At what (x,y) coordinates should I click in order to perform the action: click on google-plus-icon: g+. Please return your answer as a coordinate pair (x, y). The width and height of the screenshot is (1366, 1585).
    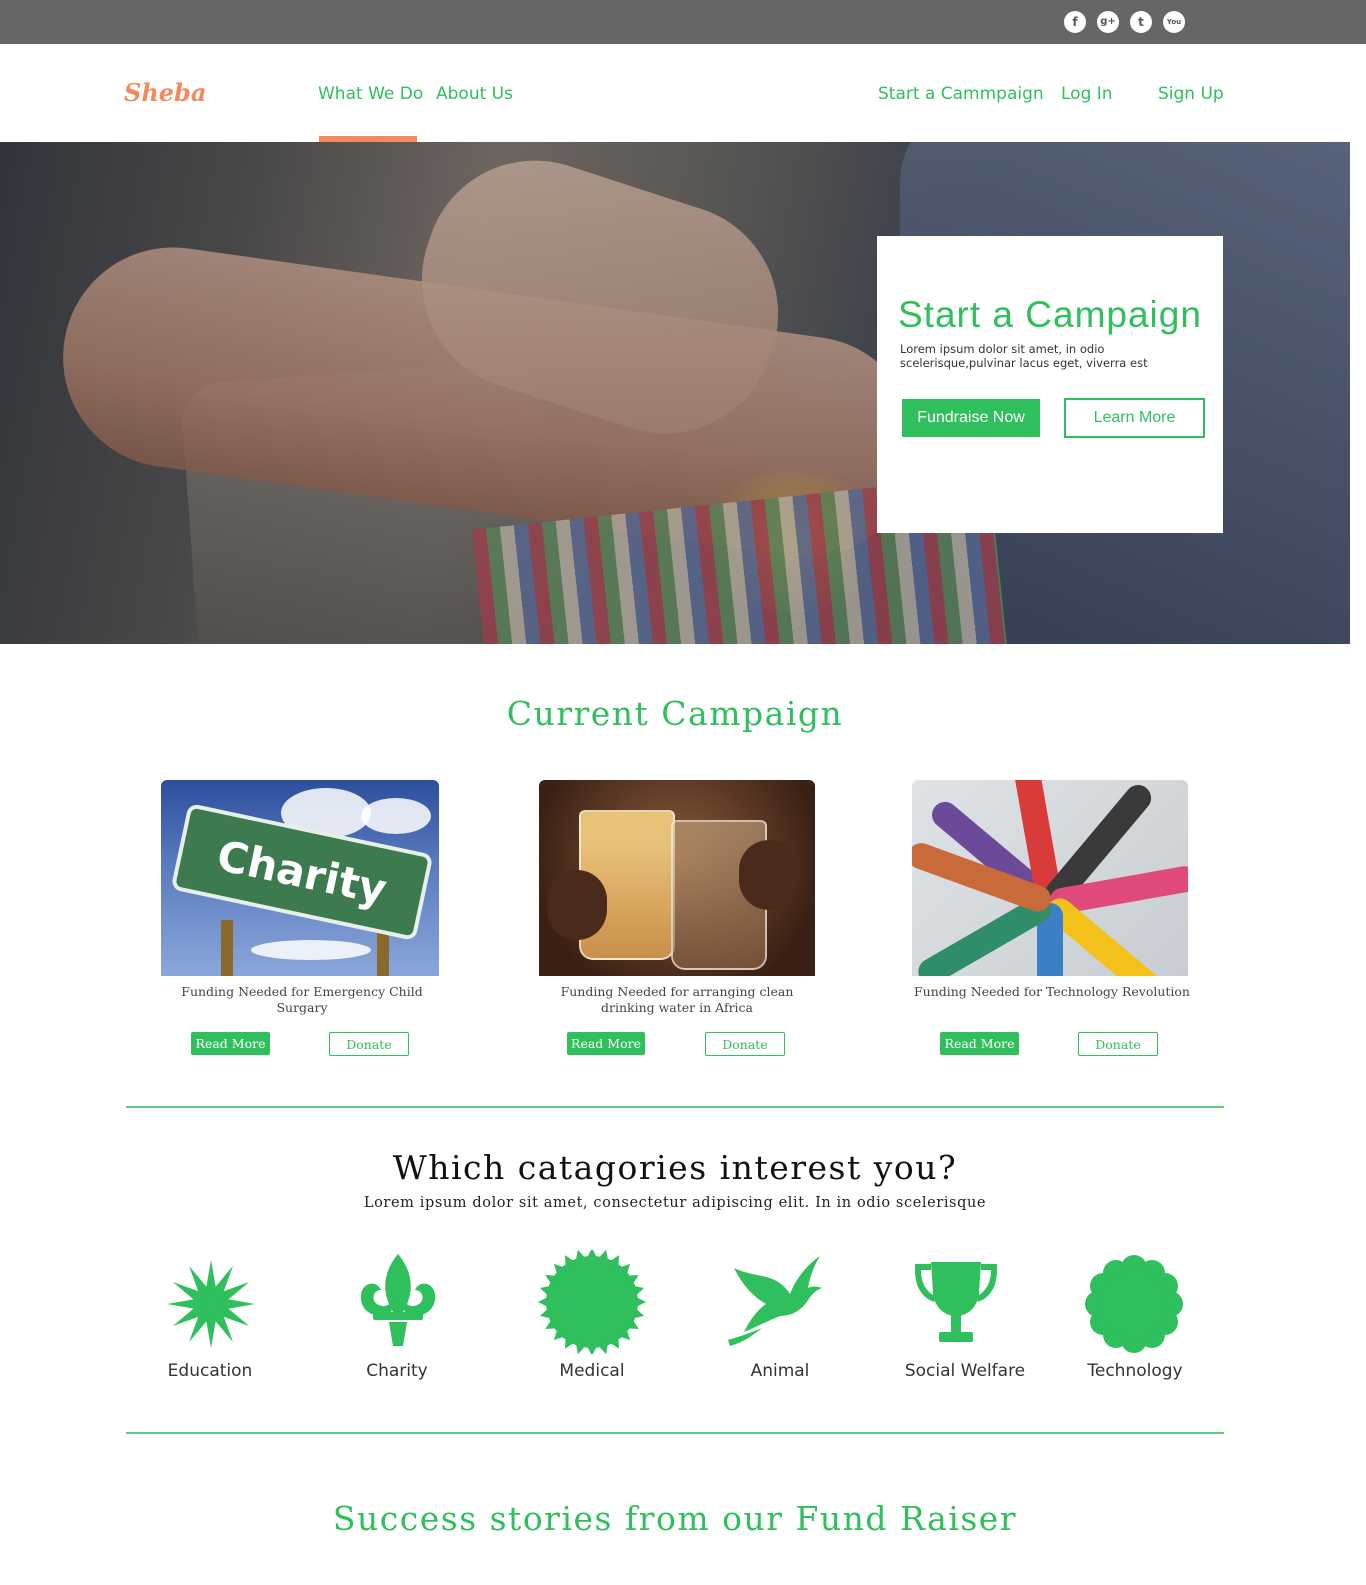
    Looking at the image, I should click on (1108, 22).